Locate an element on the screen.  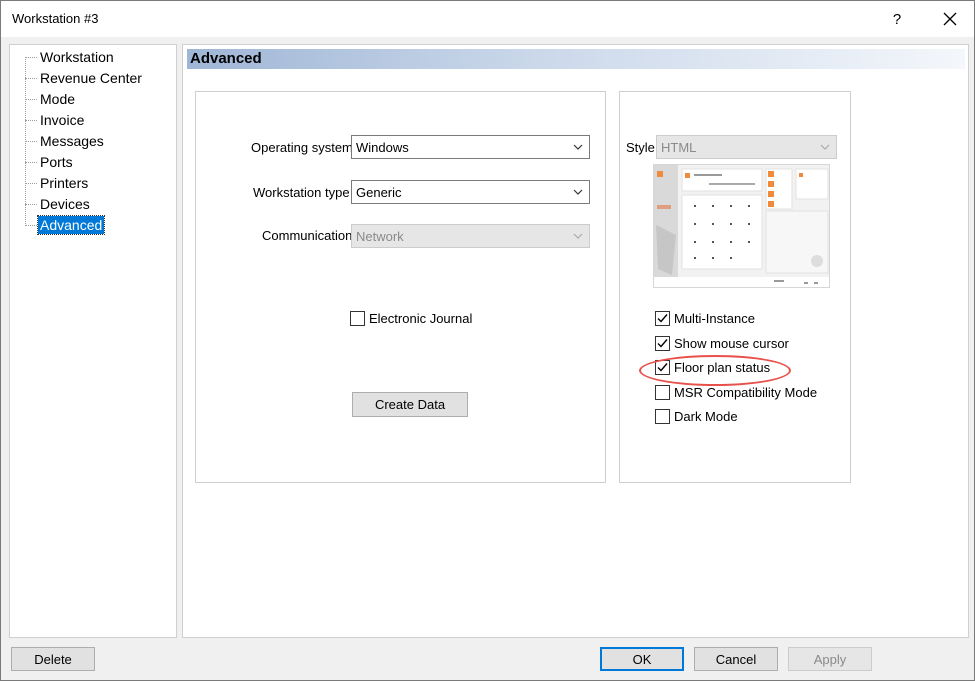
ok-button: OK is located at coordinates (642, 659).